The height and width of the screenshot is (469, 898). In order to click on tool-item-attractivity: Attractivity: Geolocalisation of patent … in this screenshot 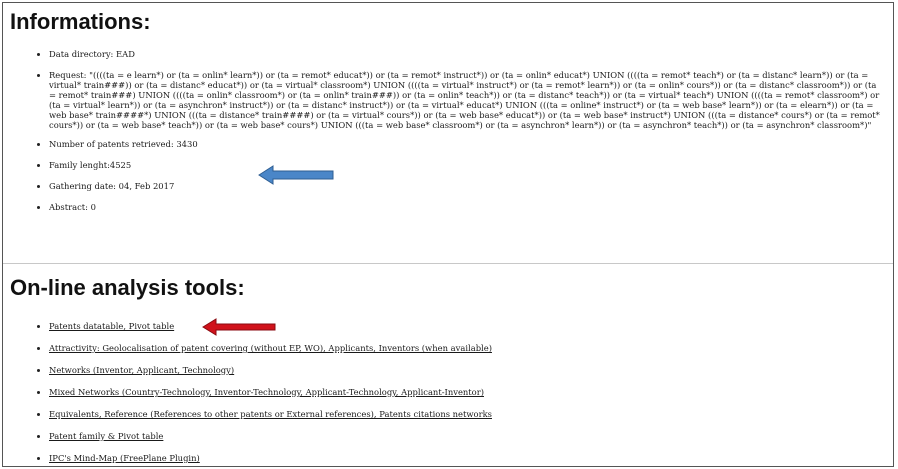, I will do `click(460, 348)`.